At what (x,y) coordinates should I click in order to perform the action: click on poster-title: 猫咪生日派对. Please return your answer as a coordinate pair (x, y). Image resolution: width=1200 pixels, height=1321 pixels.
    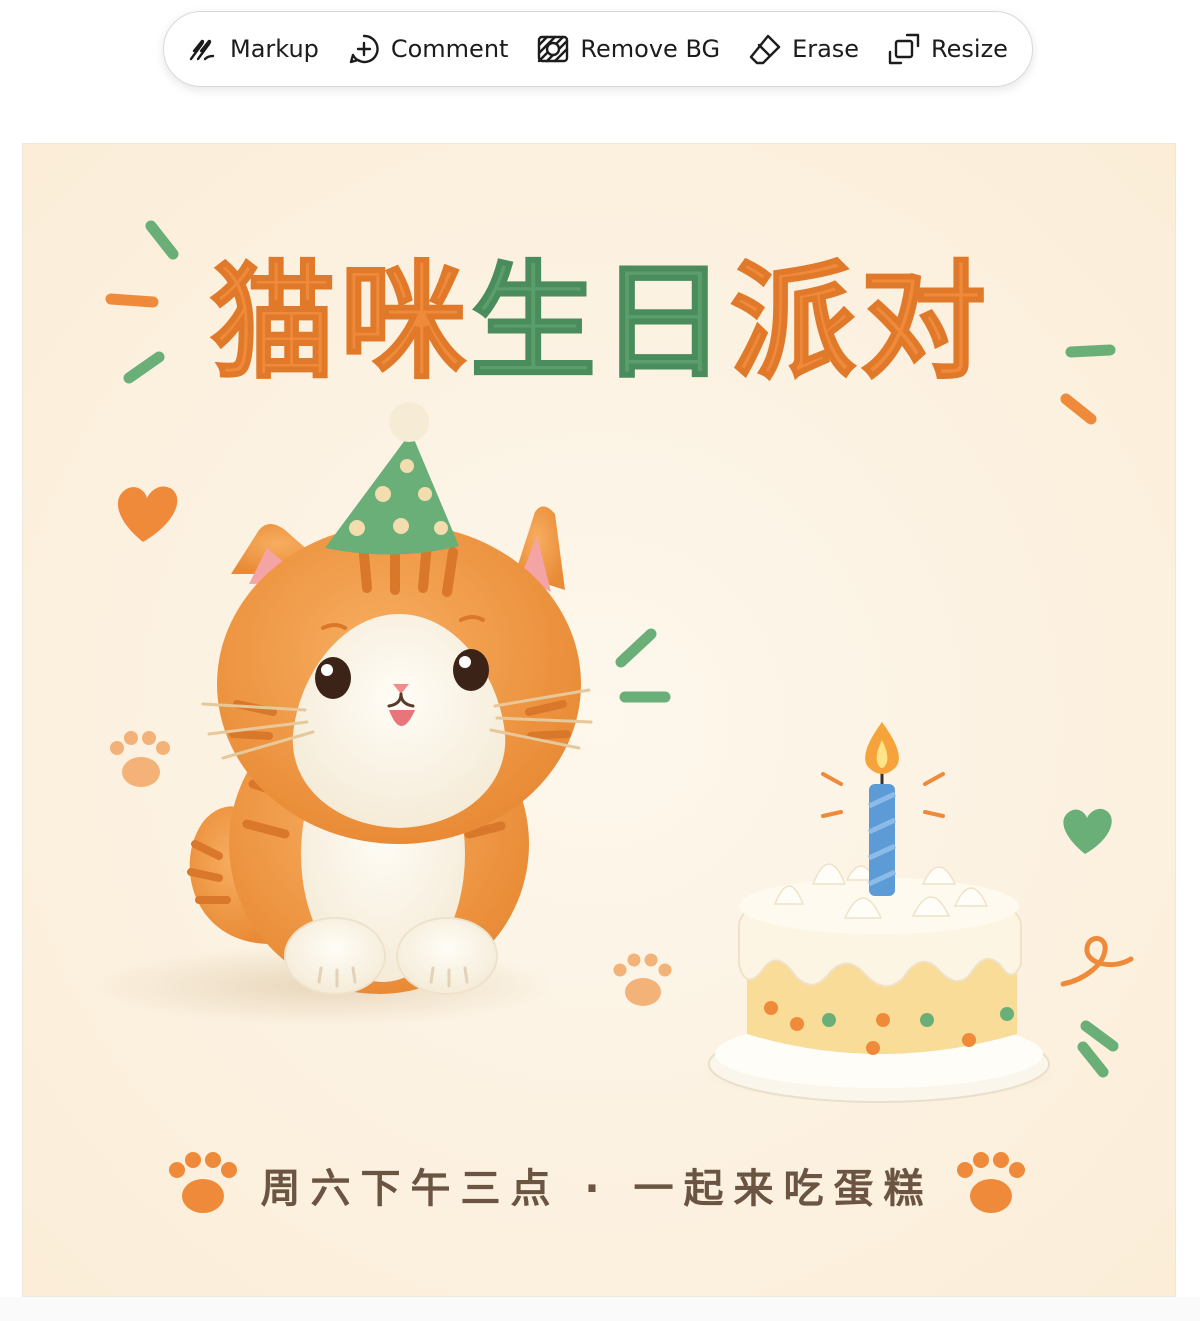
    Looking at the image, I should click on (600, 322).